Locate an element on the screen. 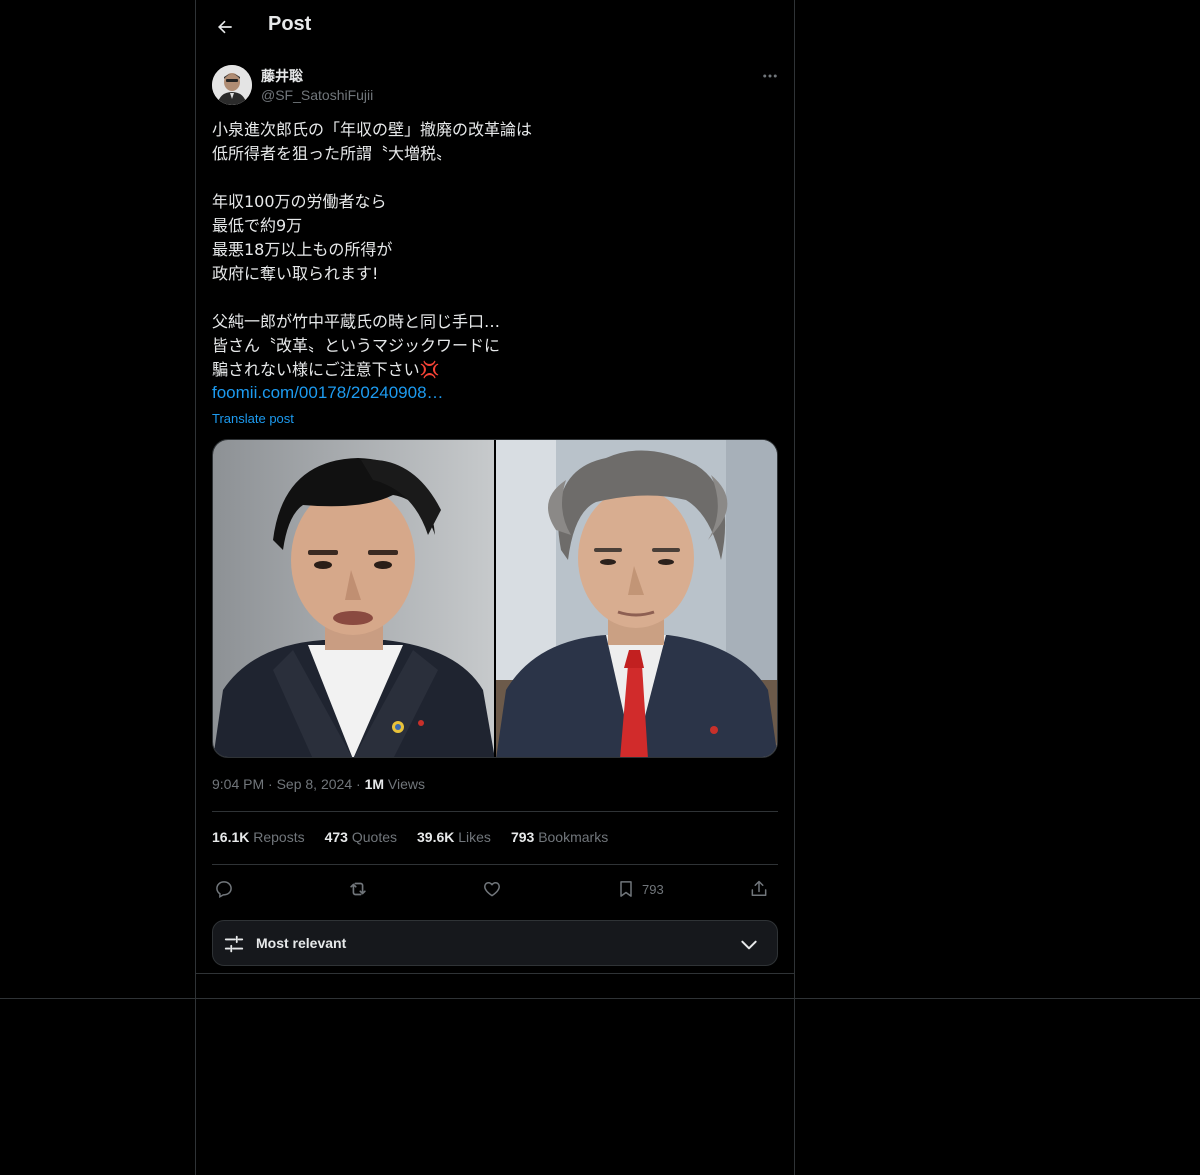  translate-post-link: Translate post is located at coordinates (253, 418).